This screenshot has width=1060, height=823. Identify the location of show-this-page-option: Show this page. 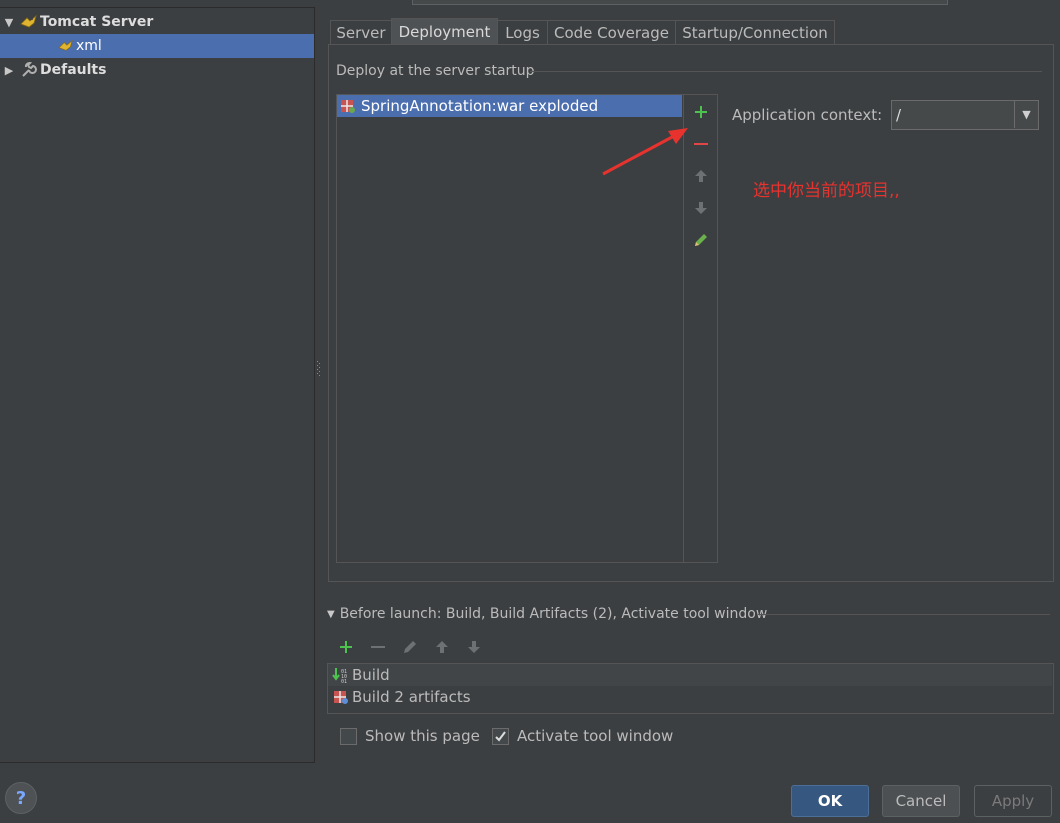
(410, 736).